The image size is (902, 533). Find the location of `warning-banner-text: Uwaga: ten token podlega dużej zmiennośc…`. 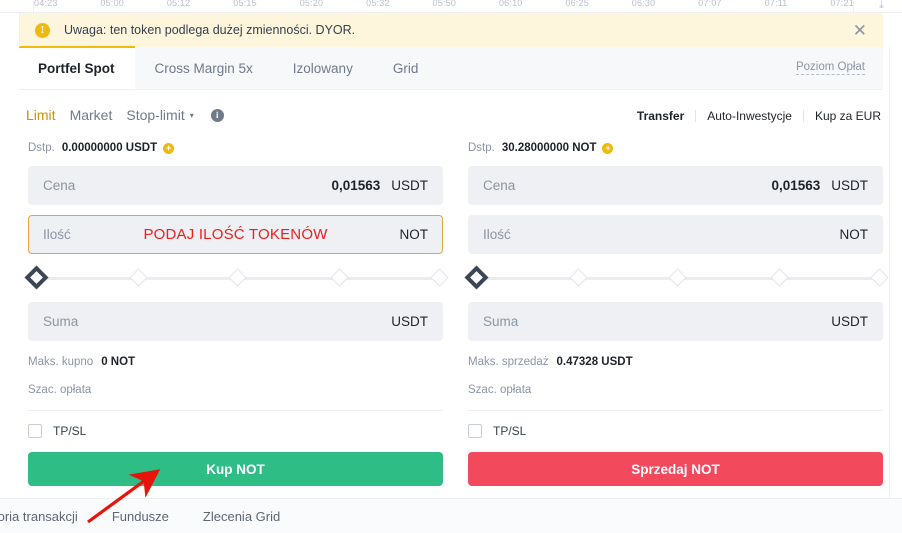

warning-banner-text: Uwaga: ten token podlega dużej zmiennośc… is located at coordinates (210, 30).